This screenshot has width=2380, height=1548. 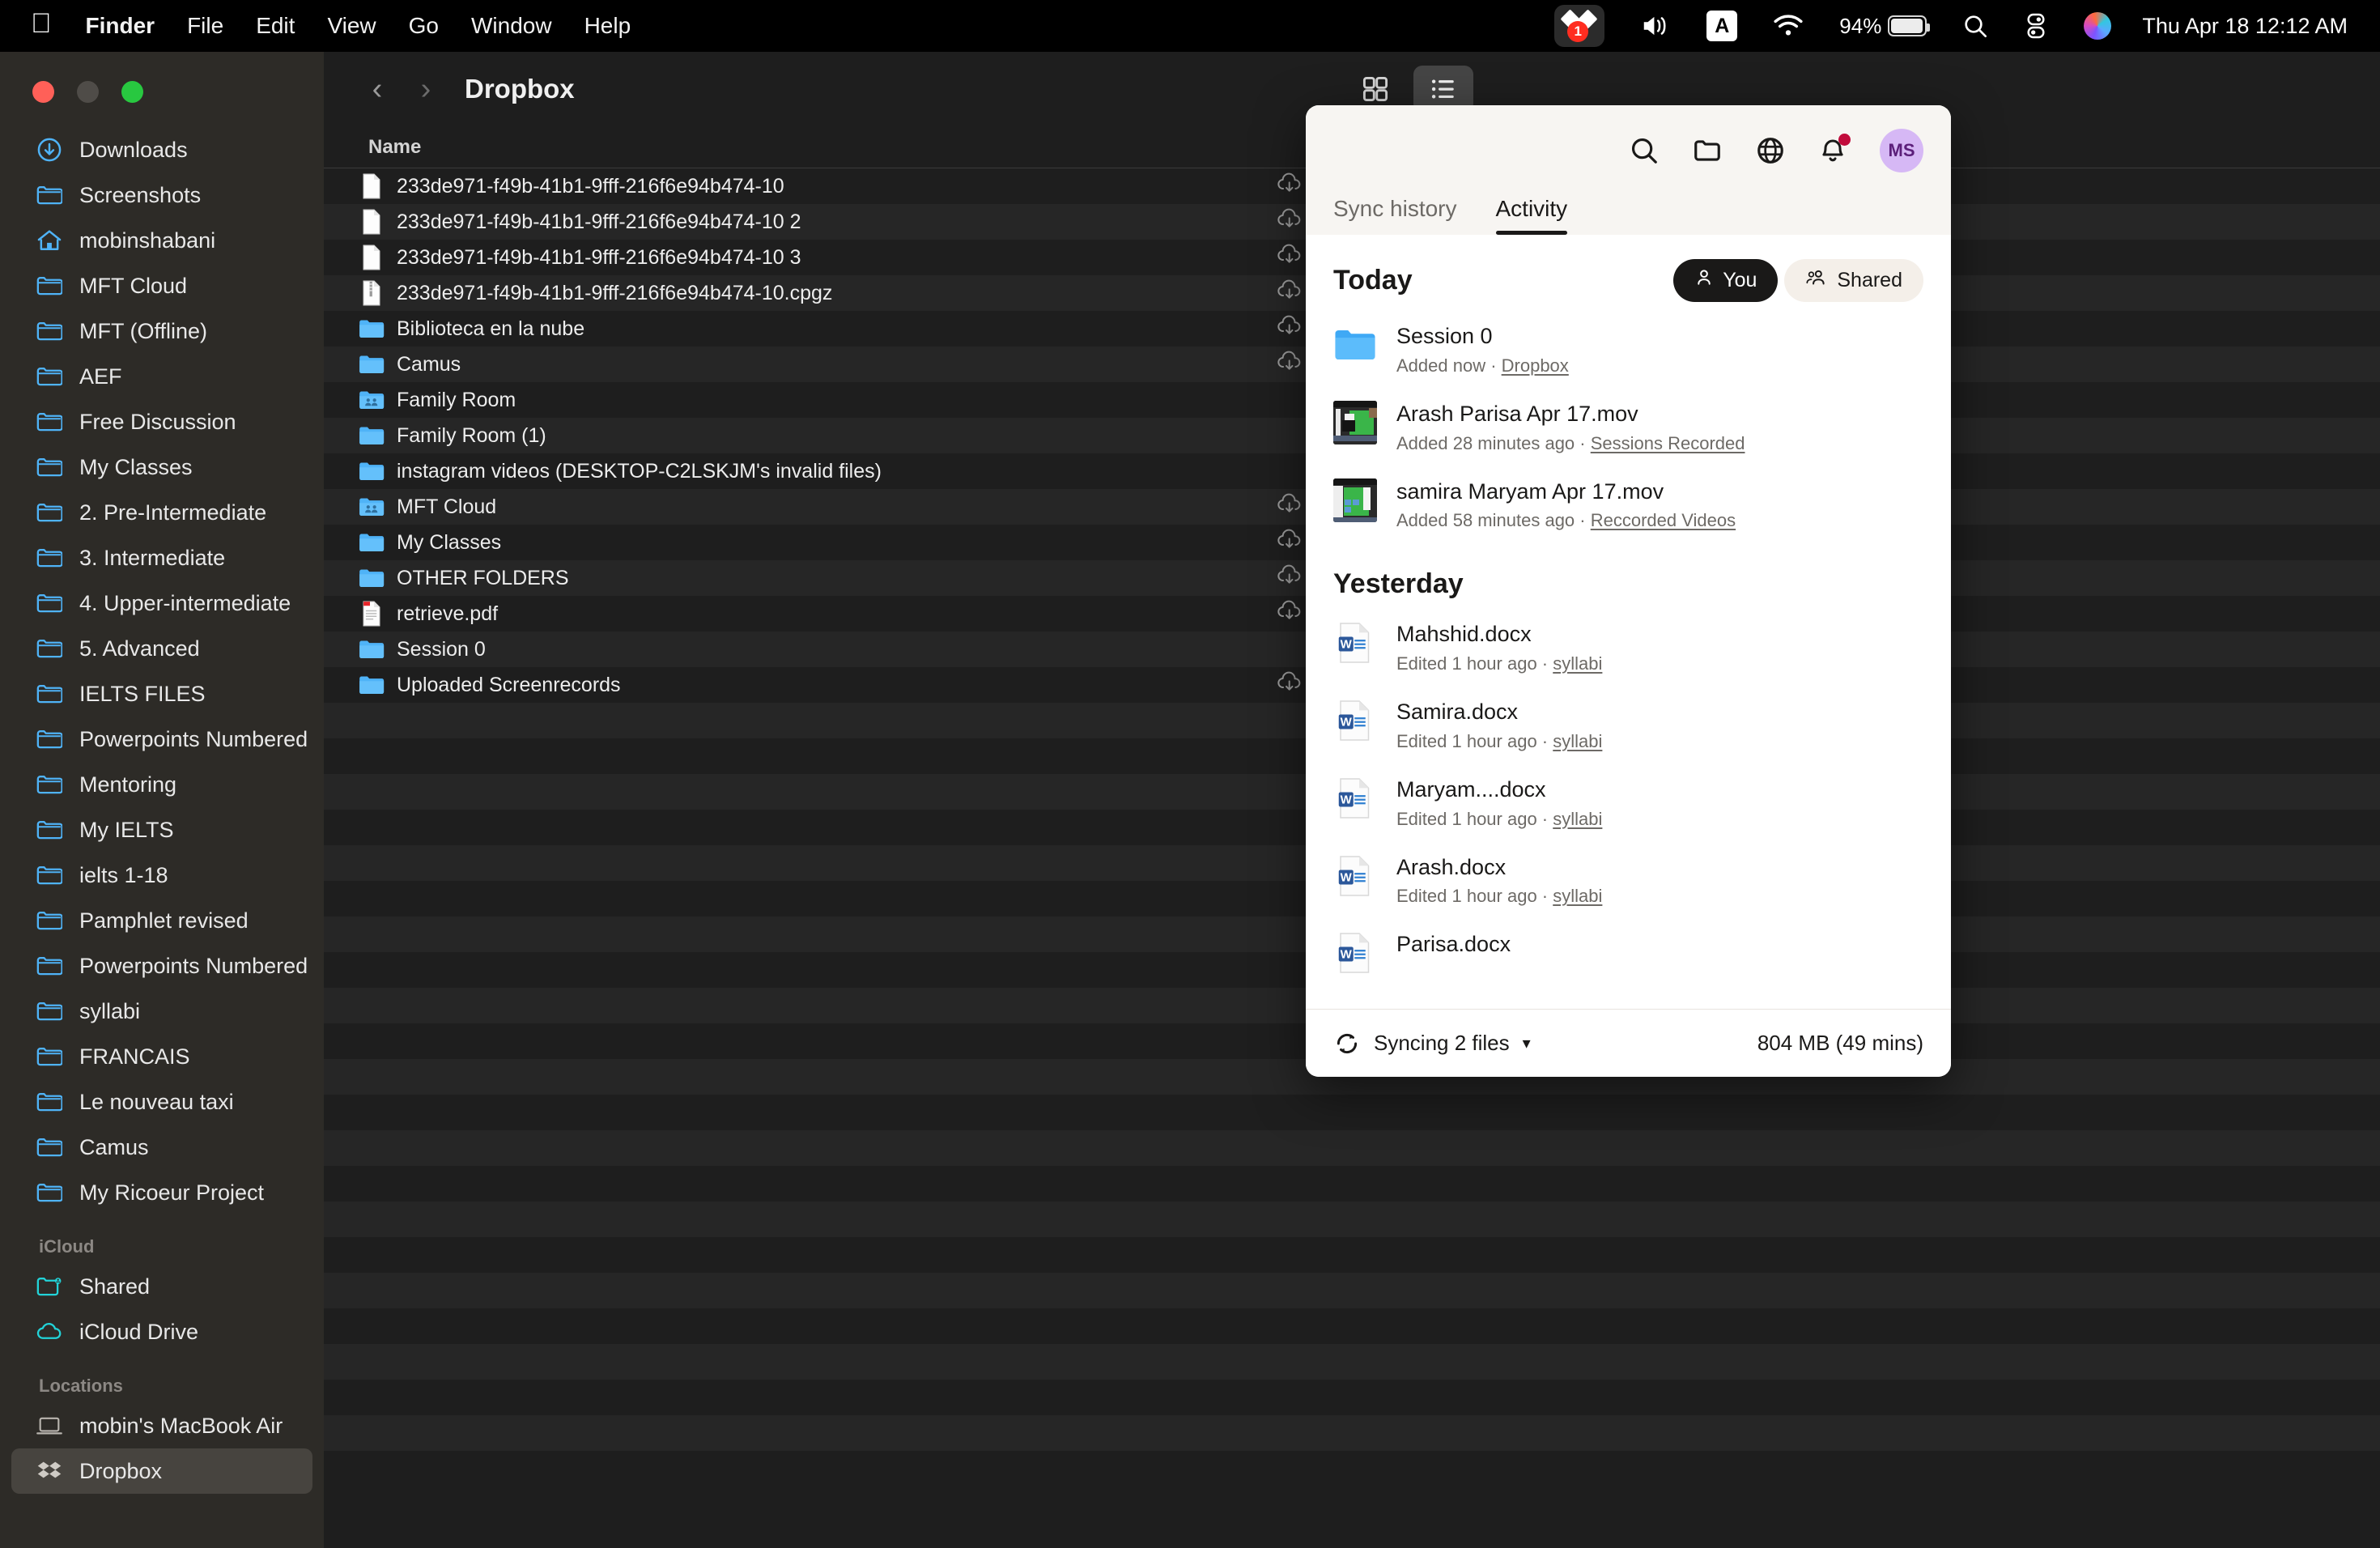 What do you see at coordinates (161, 149) in the screenshot?
I see `sidebar-item-downloads: Downloads` at bounding box center [161, 149].